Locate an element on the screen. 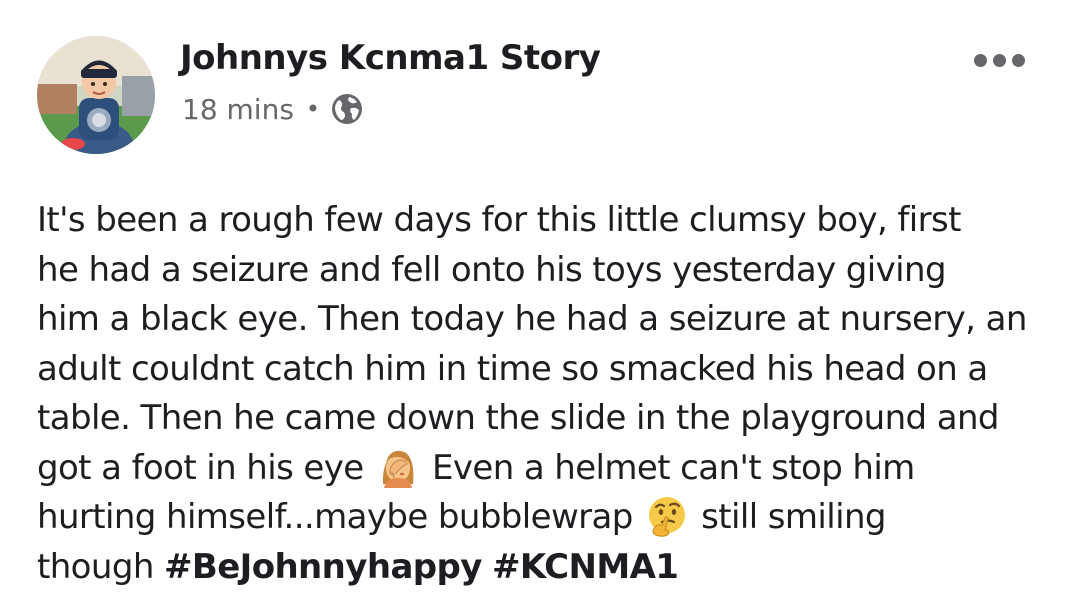 This screenshot has width=1080, height=594. hashtag-link: #BeJohnnyhappy is located at coordinates (323, 567).